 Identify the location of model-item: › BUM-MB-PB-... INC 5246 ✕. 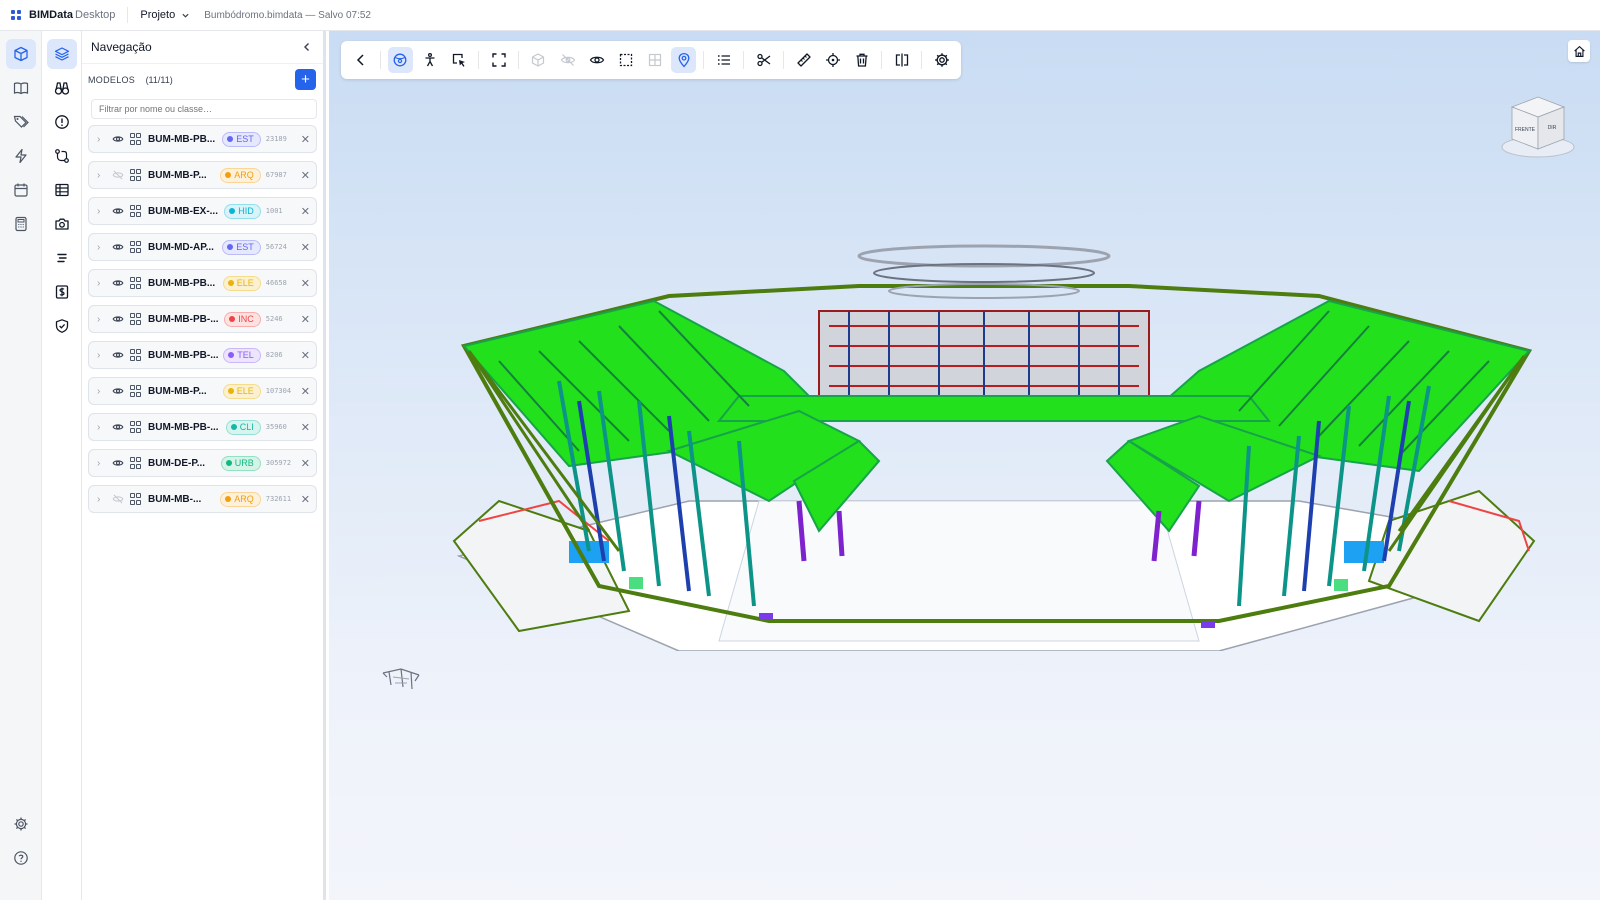
(202, 319).